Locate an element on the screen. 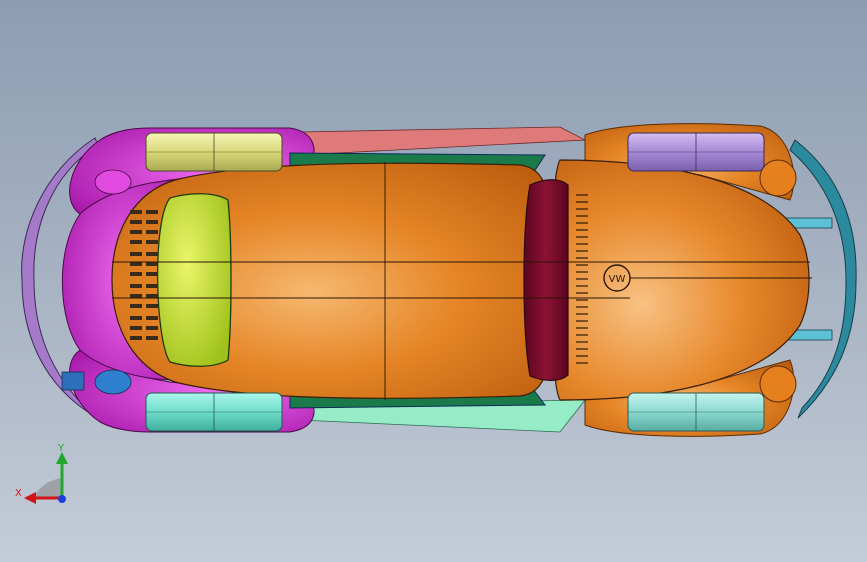 The width and height of the screenshot is (867, 562). z-axis-origin-icon is located at coordinates (62, 499).